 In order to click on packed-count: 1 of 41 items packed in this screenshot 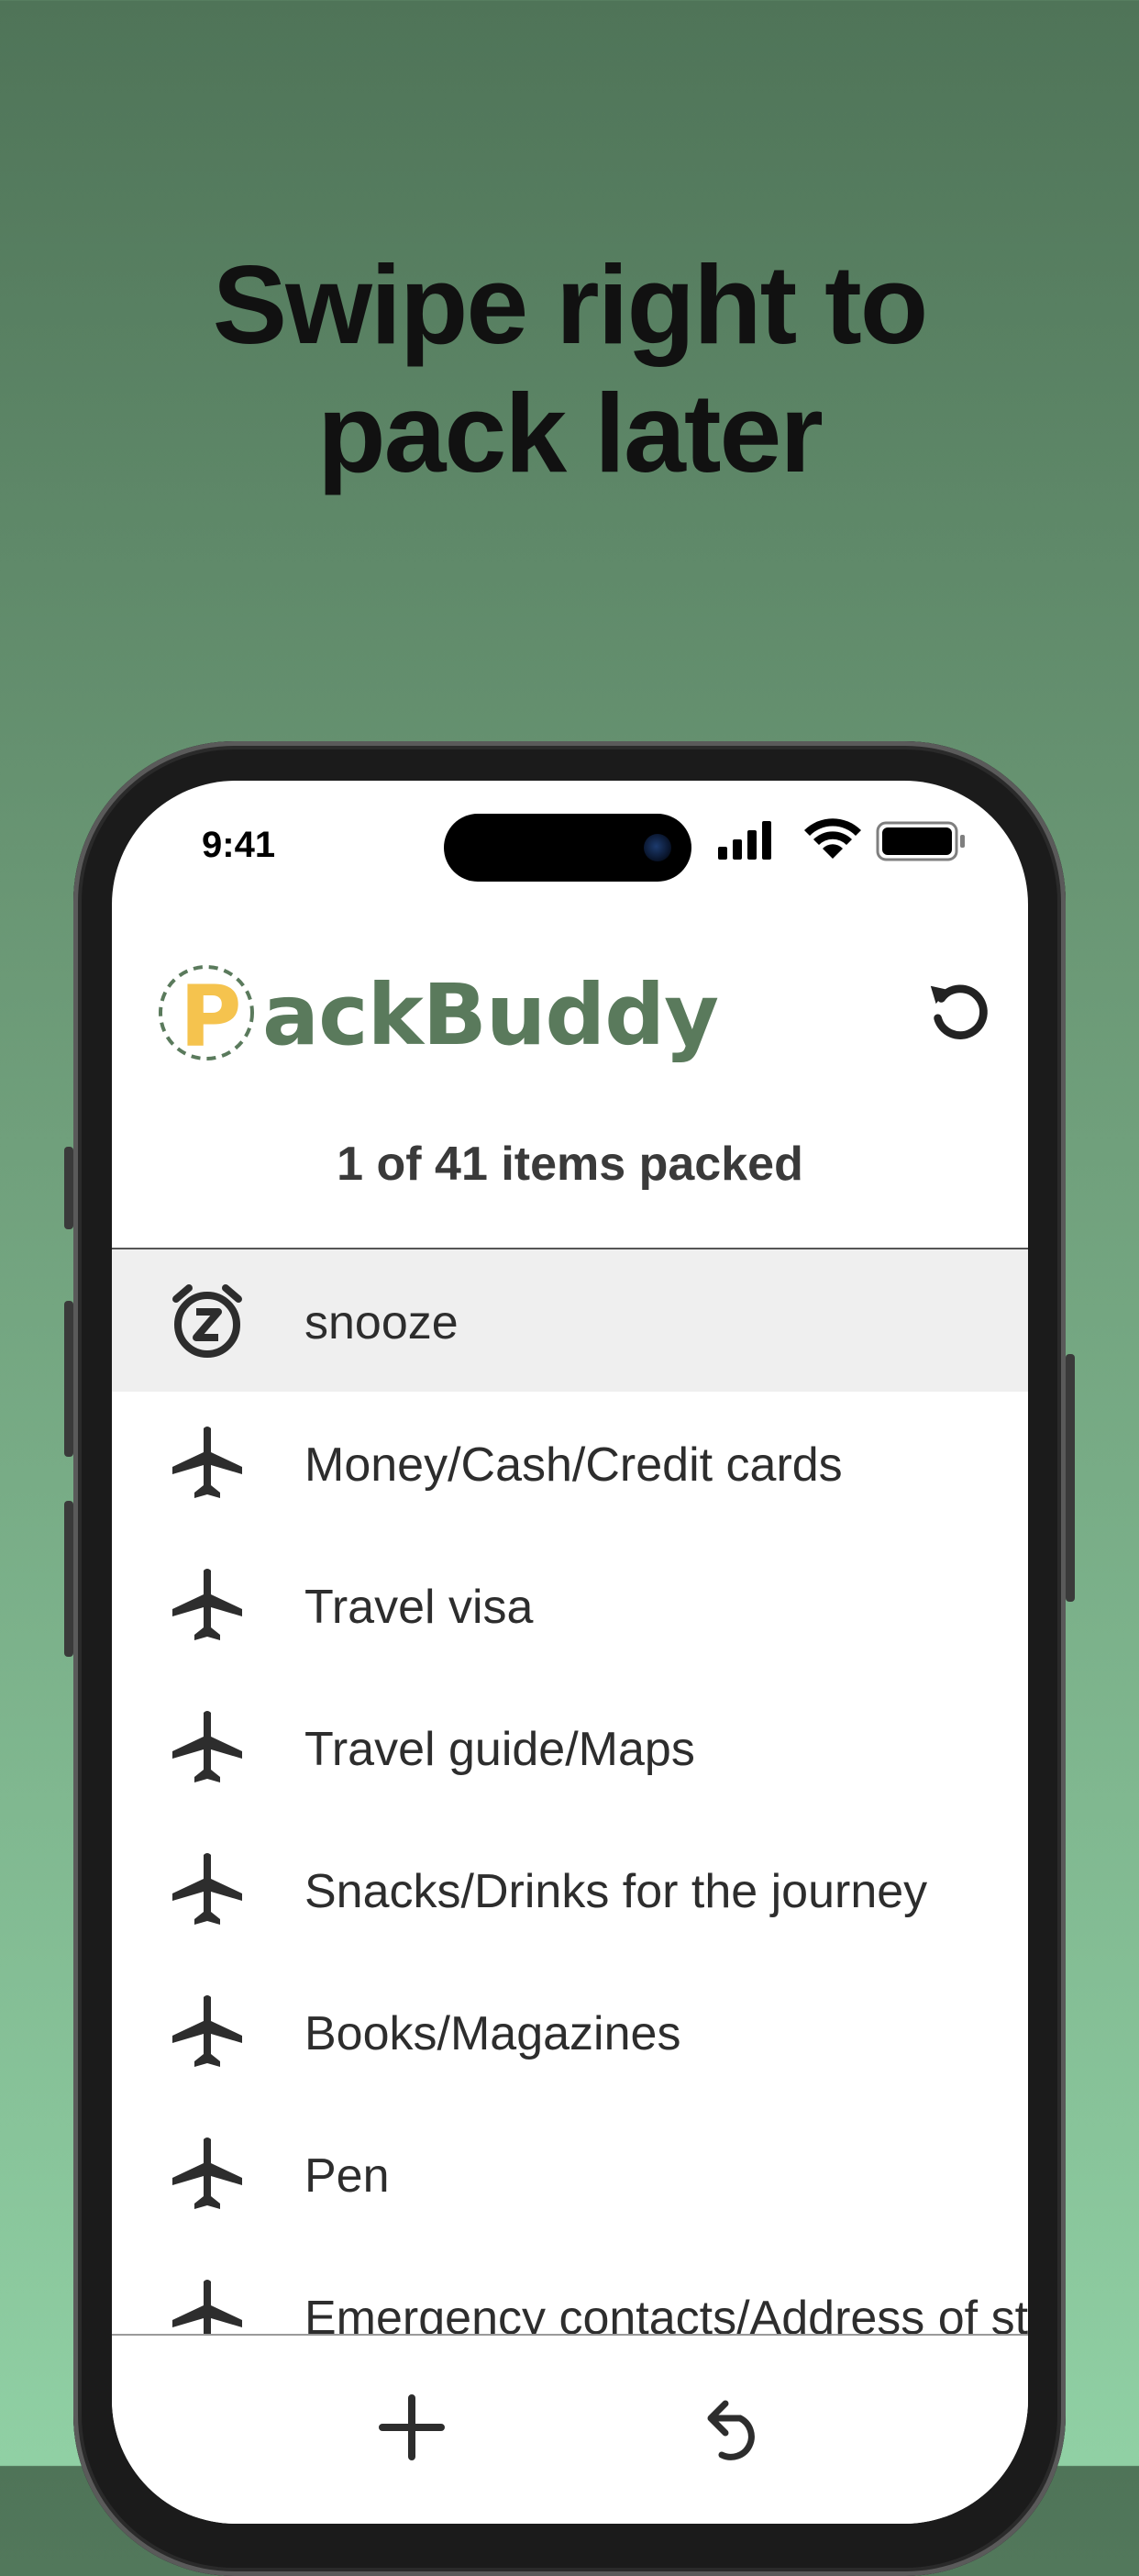, I will do `click(570, 1164)`.